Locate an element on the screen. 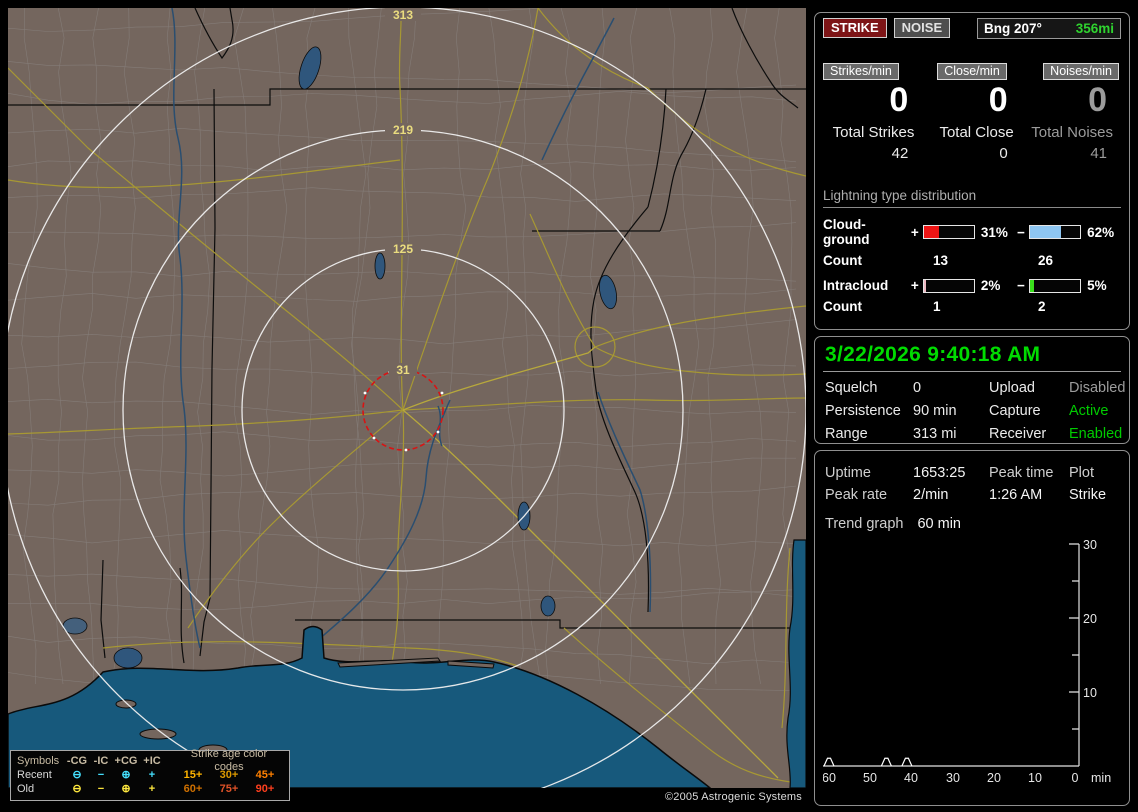 The height and width of the screenshot is (812, 1138). trend-graph-row: Trend graph 60 min is located at coordinates (972, 524).